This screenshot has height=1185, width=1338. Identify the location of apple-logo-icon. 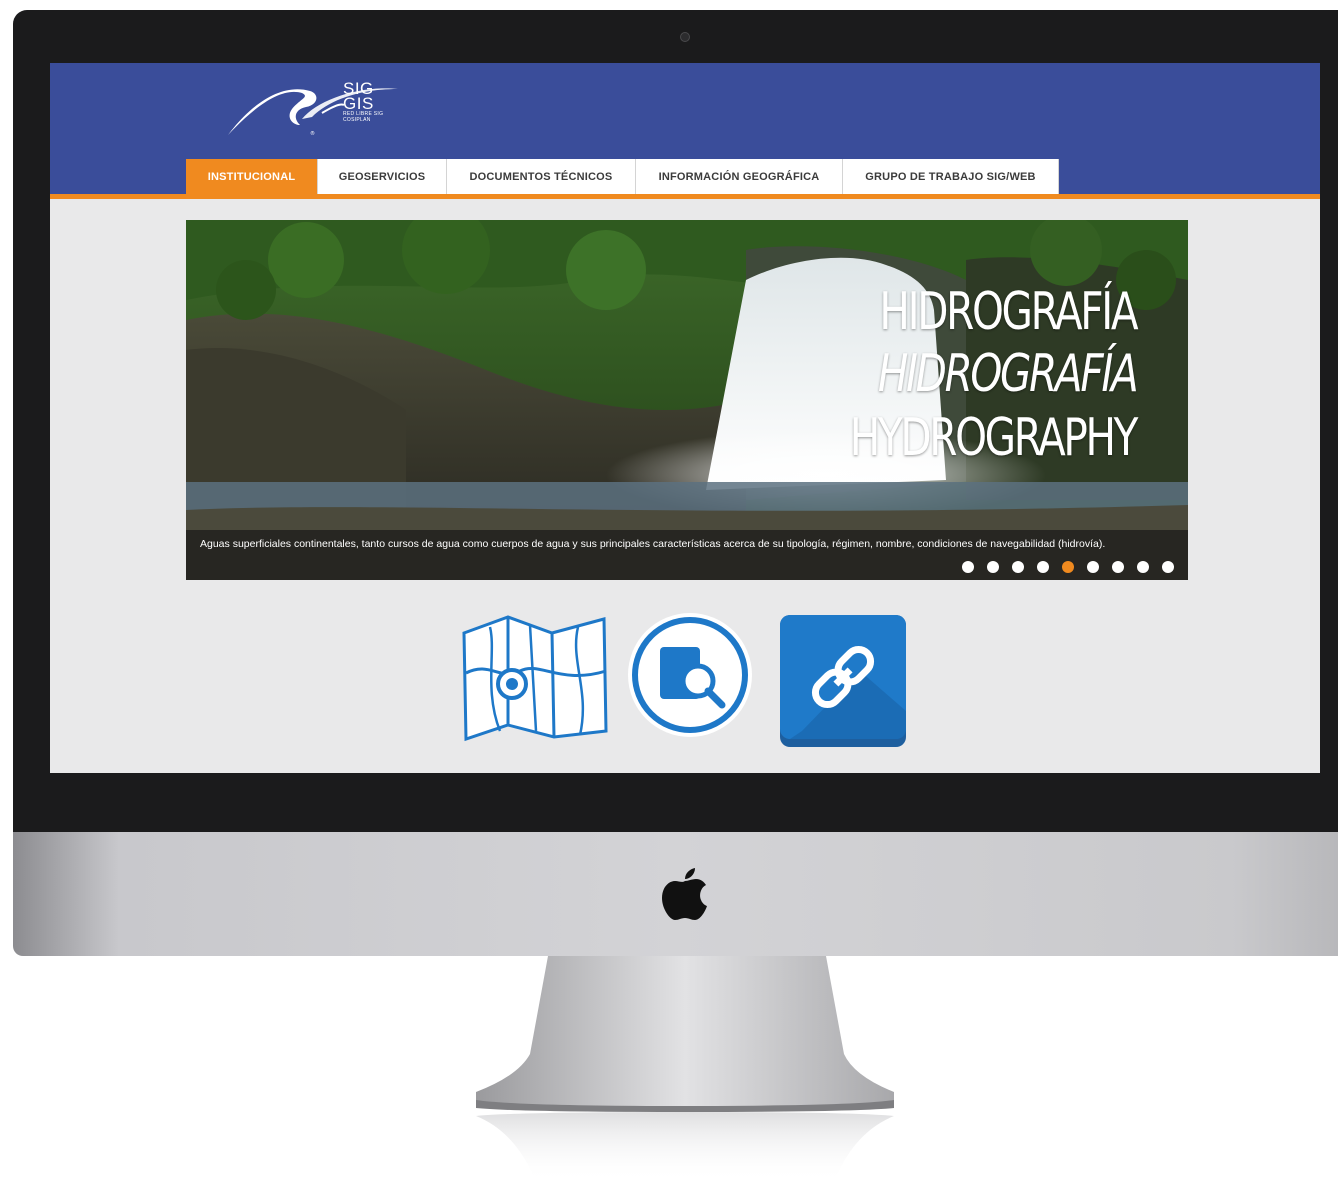
(684, 894).